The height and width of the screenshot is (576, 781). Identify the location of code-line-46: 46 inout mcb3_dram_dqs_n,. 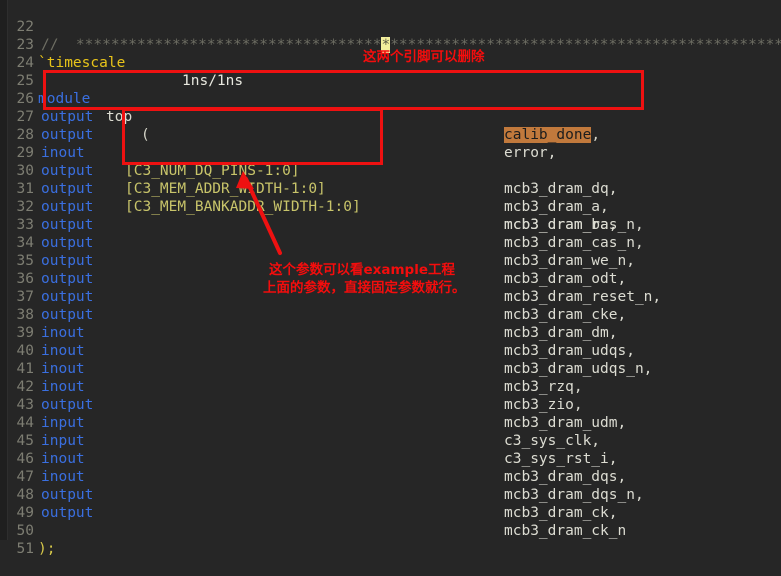
(390, 467).